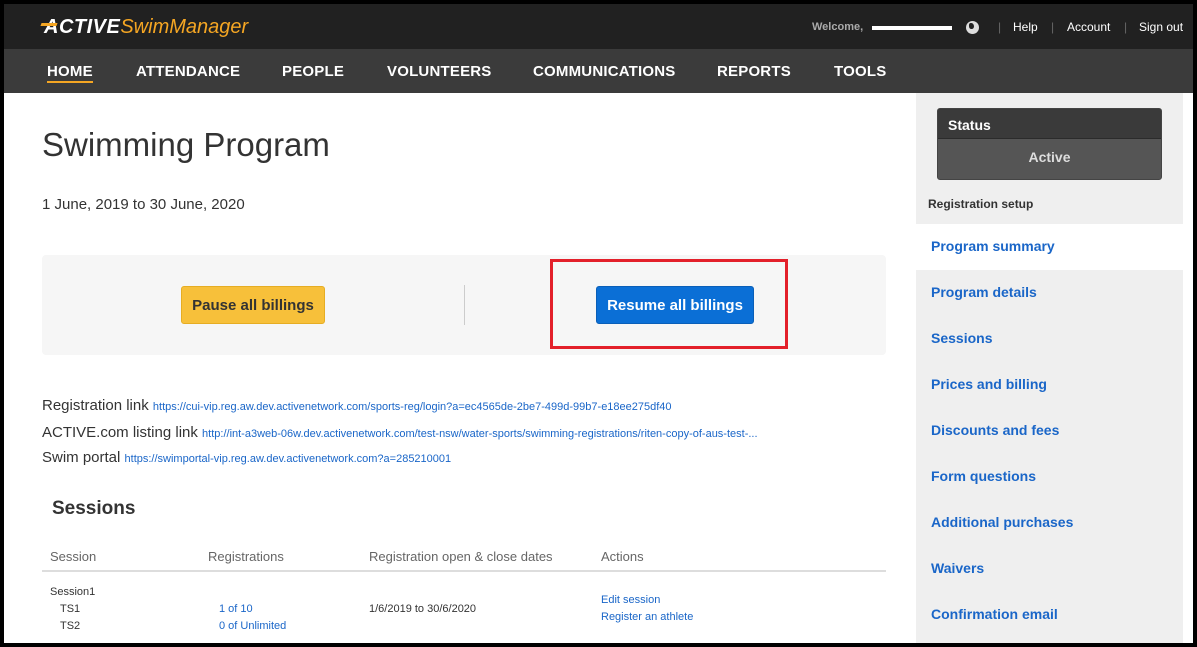 Image resolution: width=1197 pixels, height=647 pixels. I want to click on session-name: Session1, so click(73, 592).